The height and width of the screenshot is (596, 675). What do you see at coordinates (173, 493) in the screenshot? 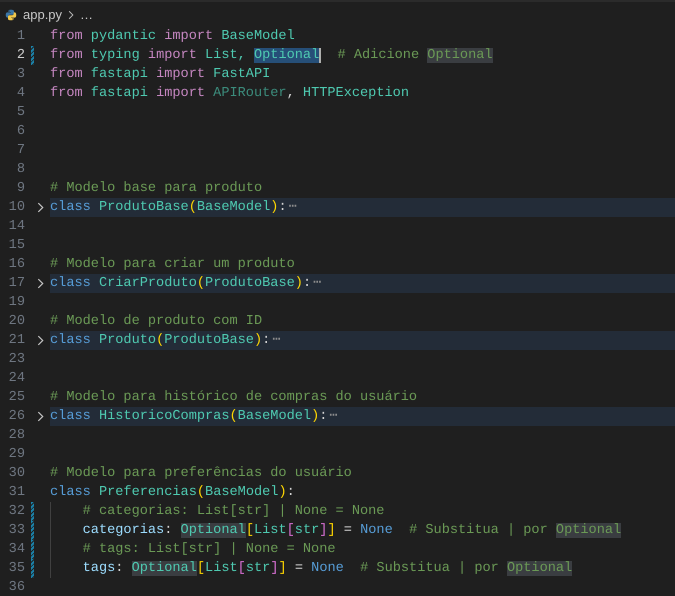
I see `code-line: class Preferencias(BaseModel):` at bounding box center [173, 493].